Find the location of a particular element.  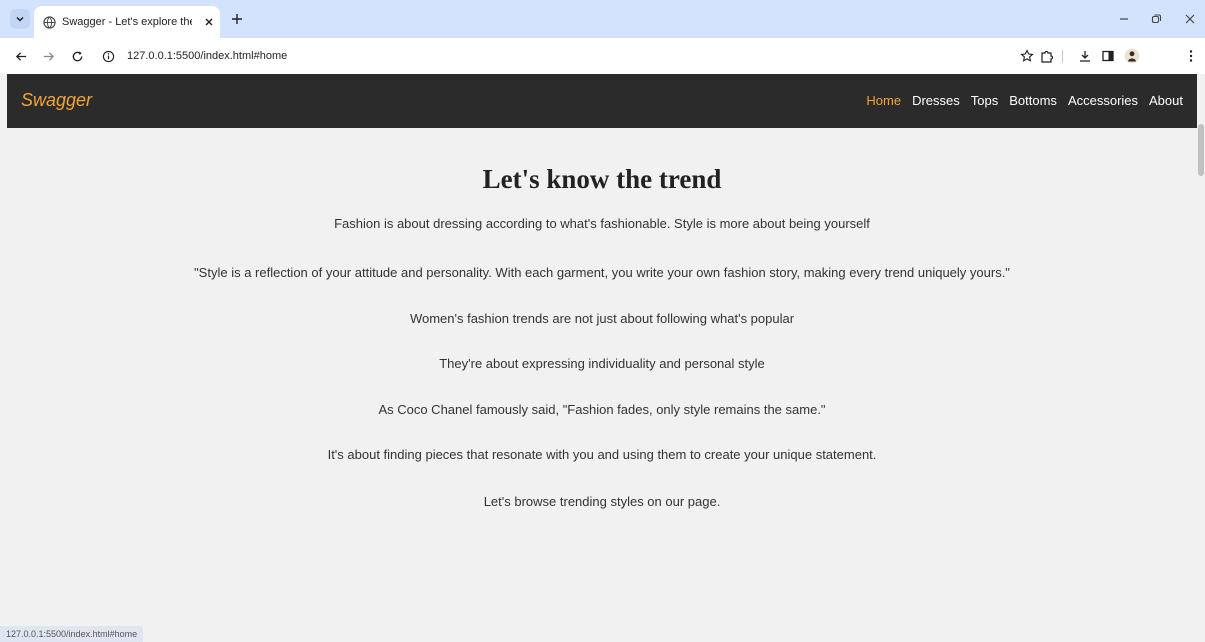

page-headline: Let's know the trend is located at coordinates (602, 179).